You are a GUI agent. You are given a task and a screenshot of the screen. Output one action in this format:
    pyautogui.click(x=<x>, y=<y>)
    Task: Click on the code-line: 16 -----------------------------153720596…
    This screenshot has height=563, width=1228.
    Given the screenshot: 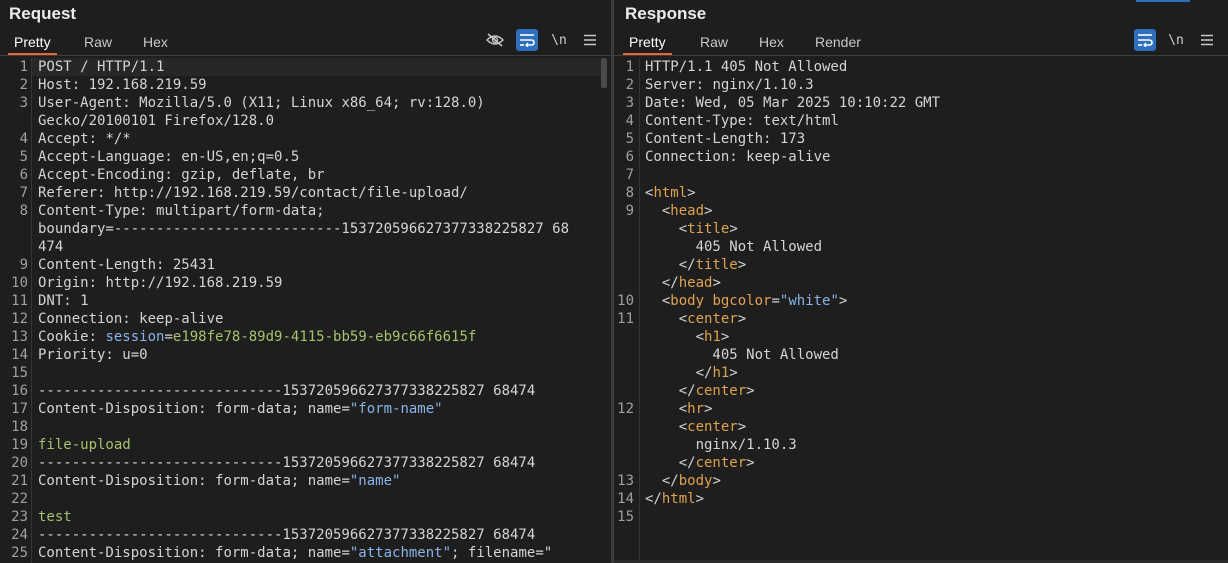 What is the action you would take?
    pyautogui.click(x=305, y=391)
    